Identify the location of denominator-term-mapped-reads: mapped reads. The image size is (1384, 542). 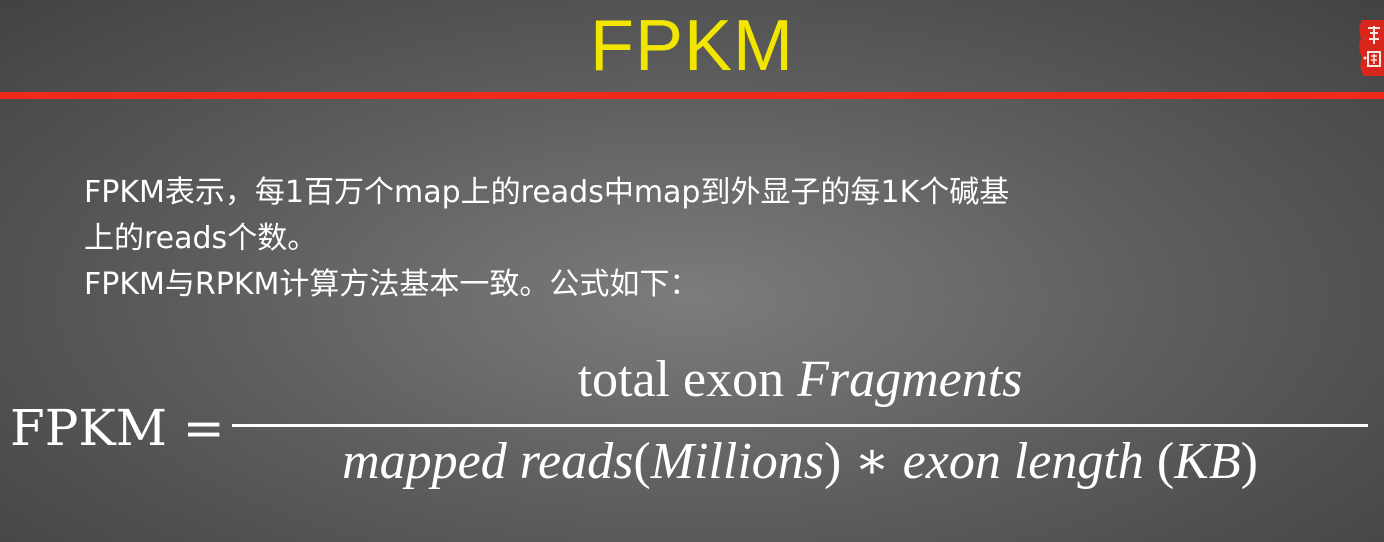
(488, 461).